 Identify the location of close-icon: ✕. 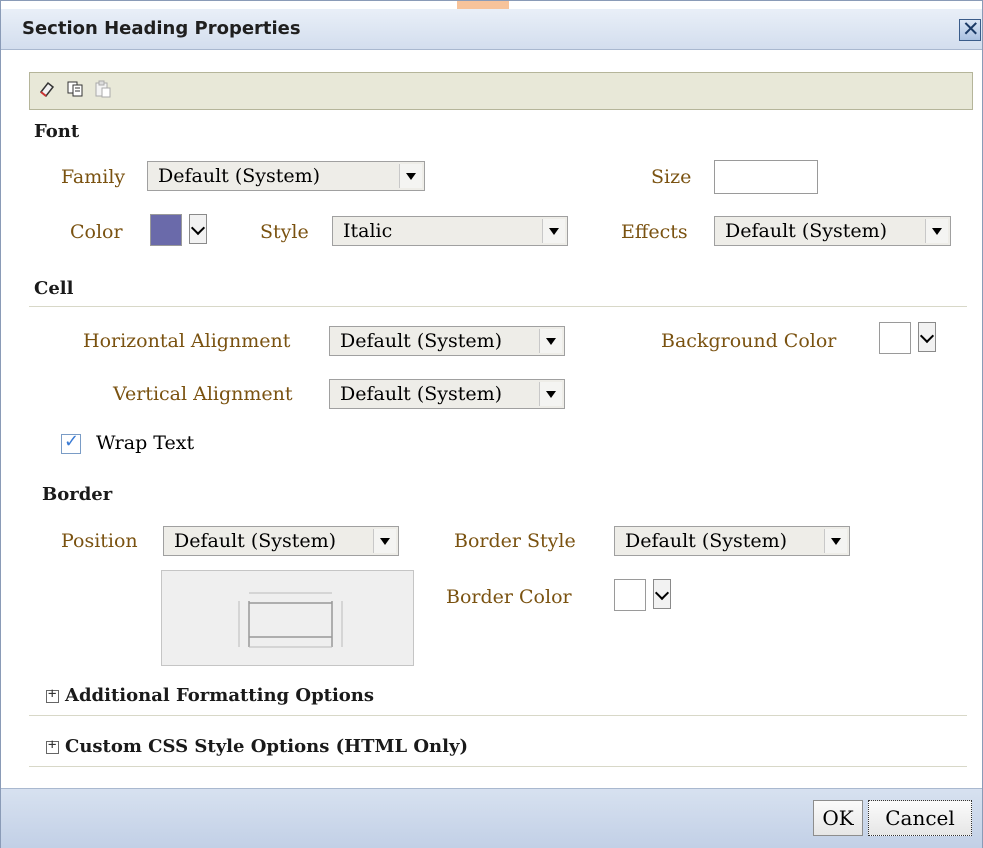
(971, 29).